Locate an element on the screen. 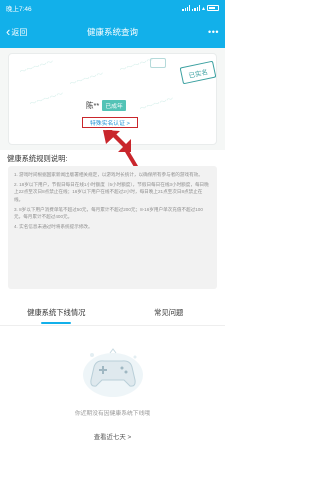  stamp-decoration is located at coordinates (158, 63).